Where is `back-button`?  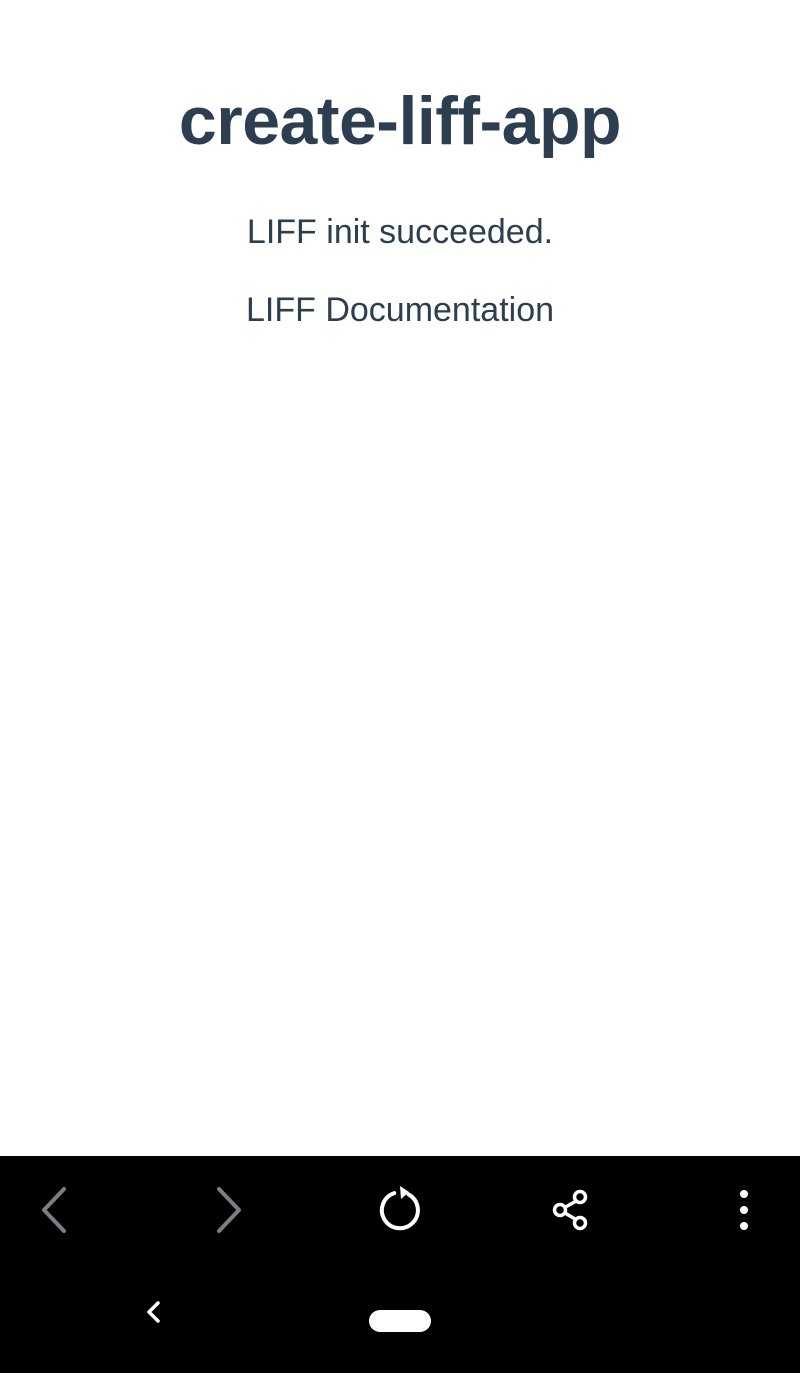 back-button is located at coordinates (56, 1210).